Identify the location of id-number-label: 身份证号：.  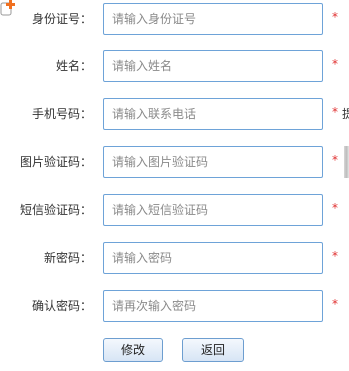
(61, 19).